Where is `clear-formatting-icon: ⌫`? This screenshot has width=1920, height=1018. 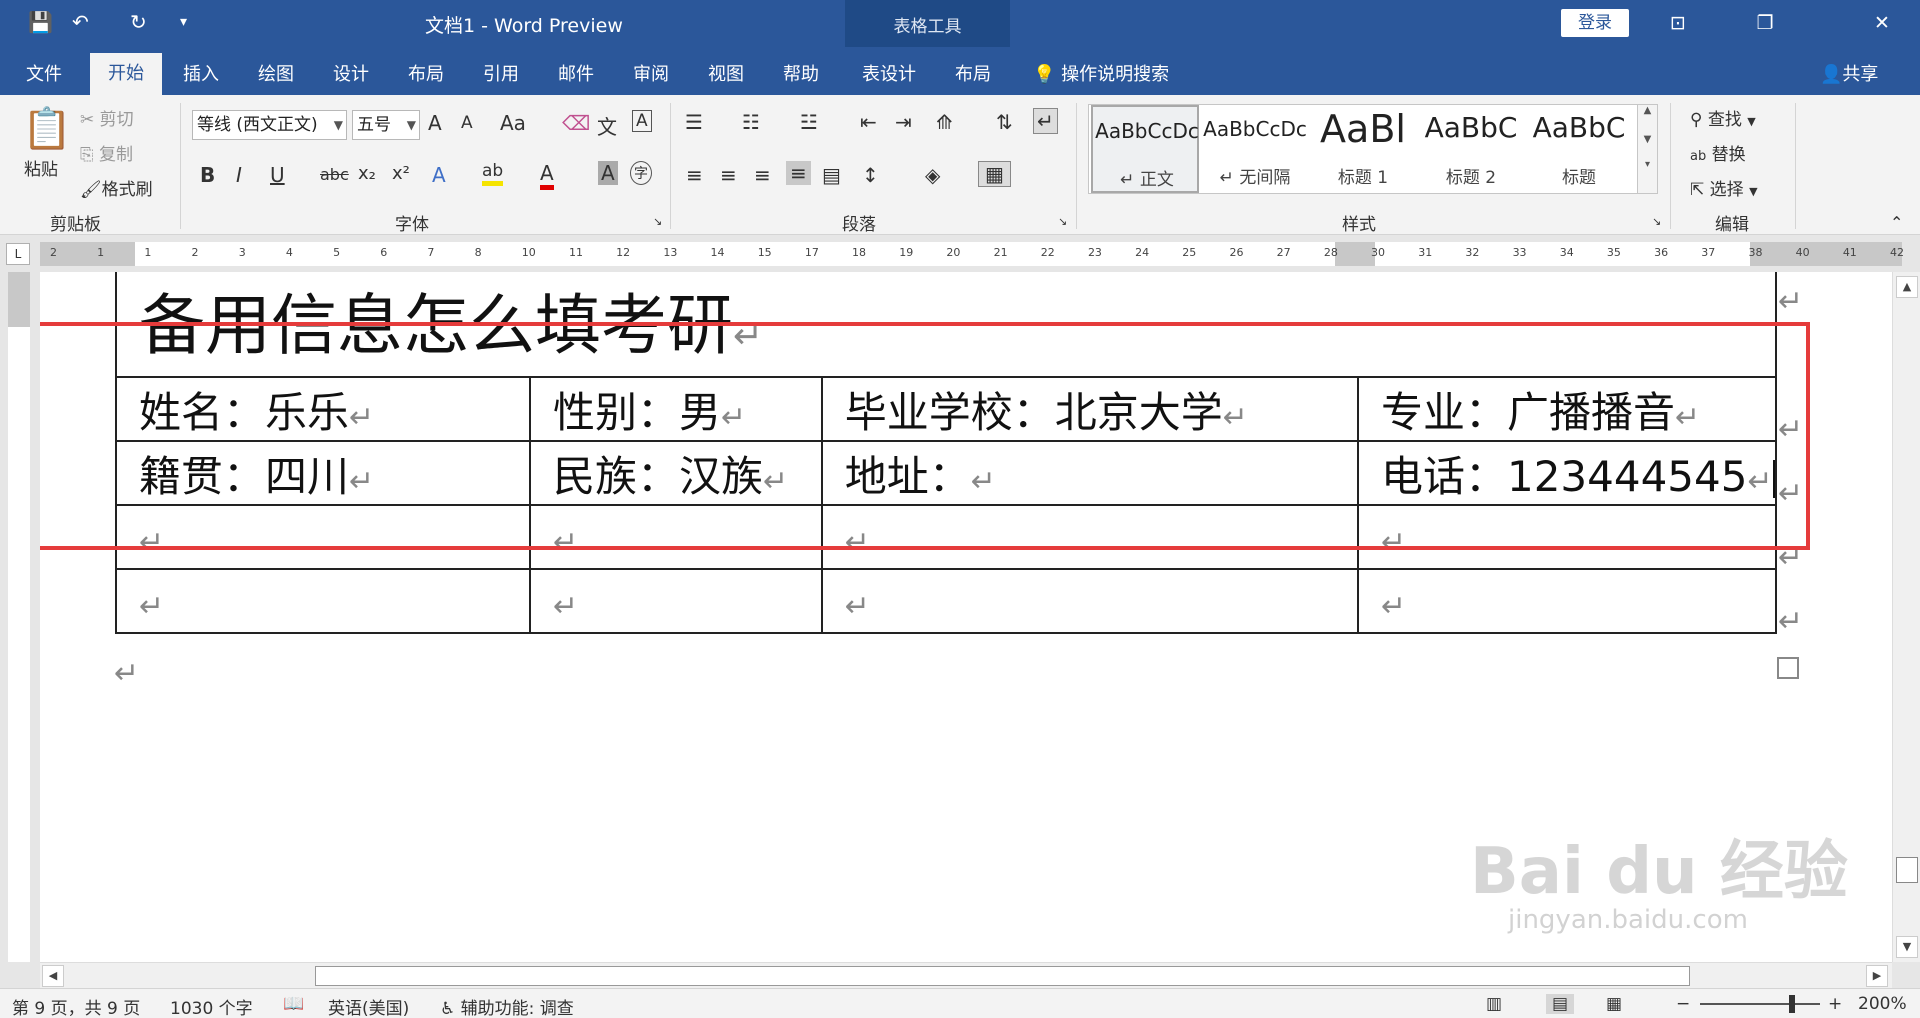
clear-formatting-icon: ⌫ is located at coordinates (576, 123).